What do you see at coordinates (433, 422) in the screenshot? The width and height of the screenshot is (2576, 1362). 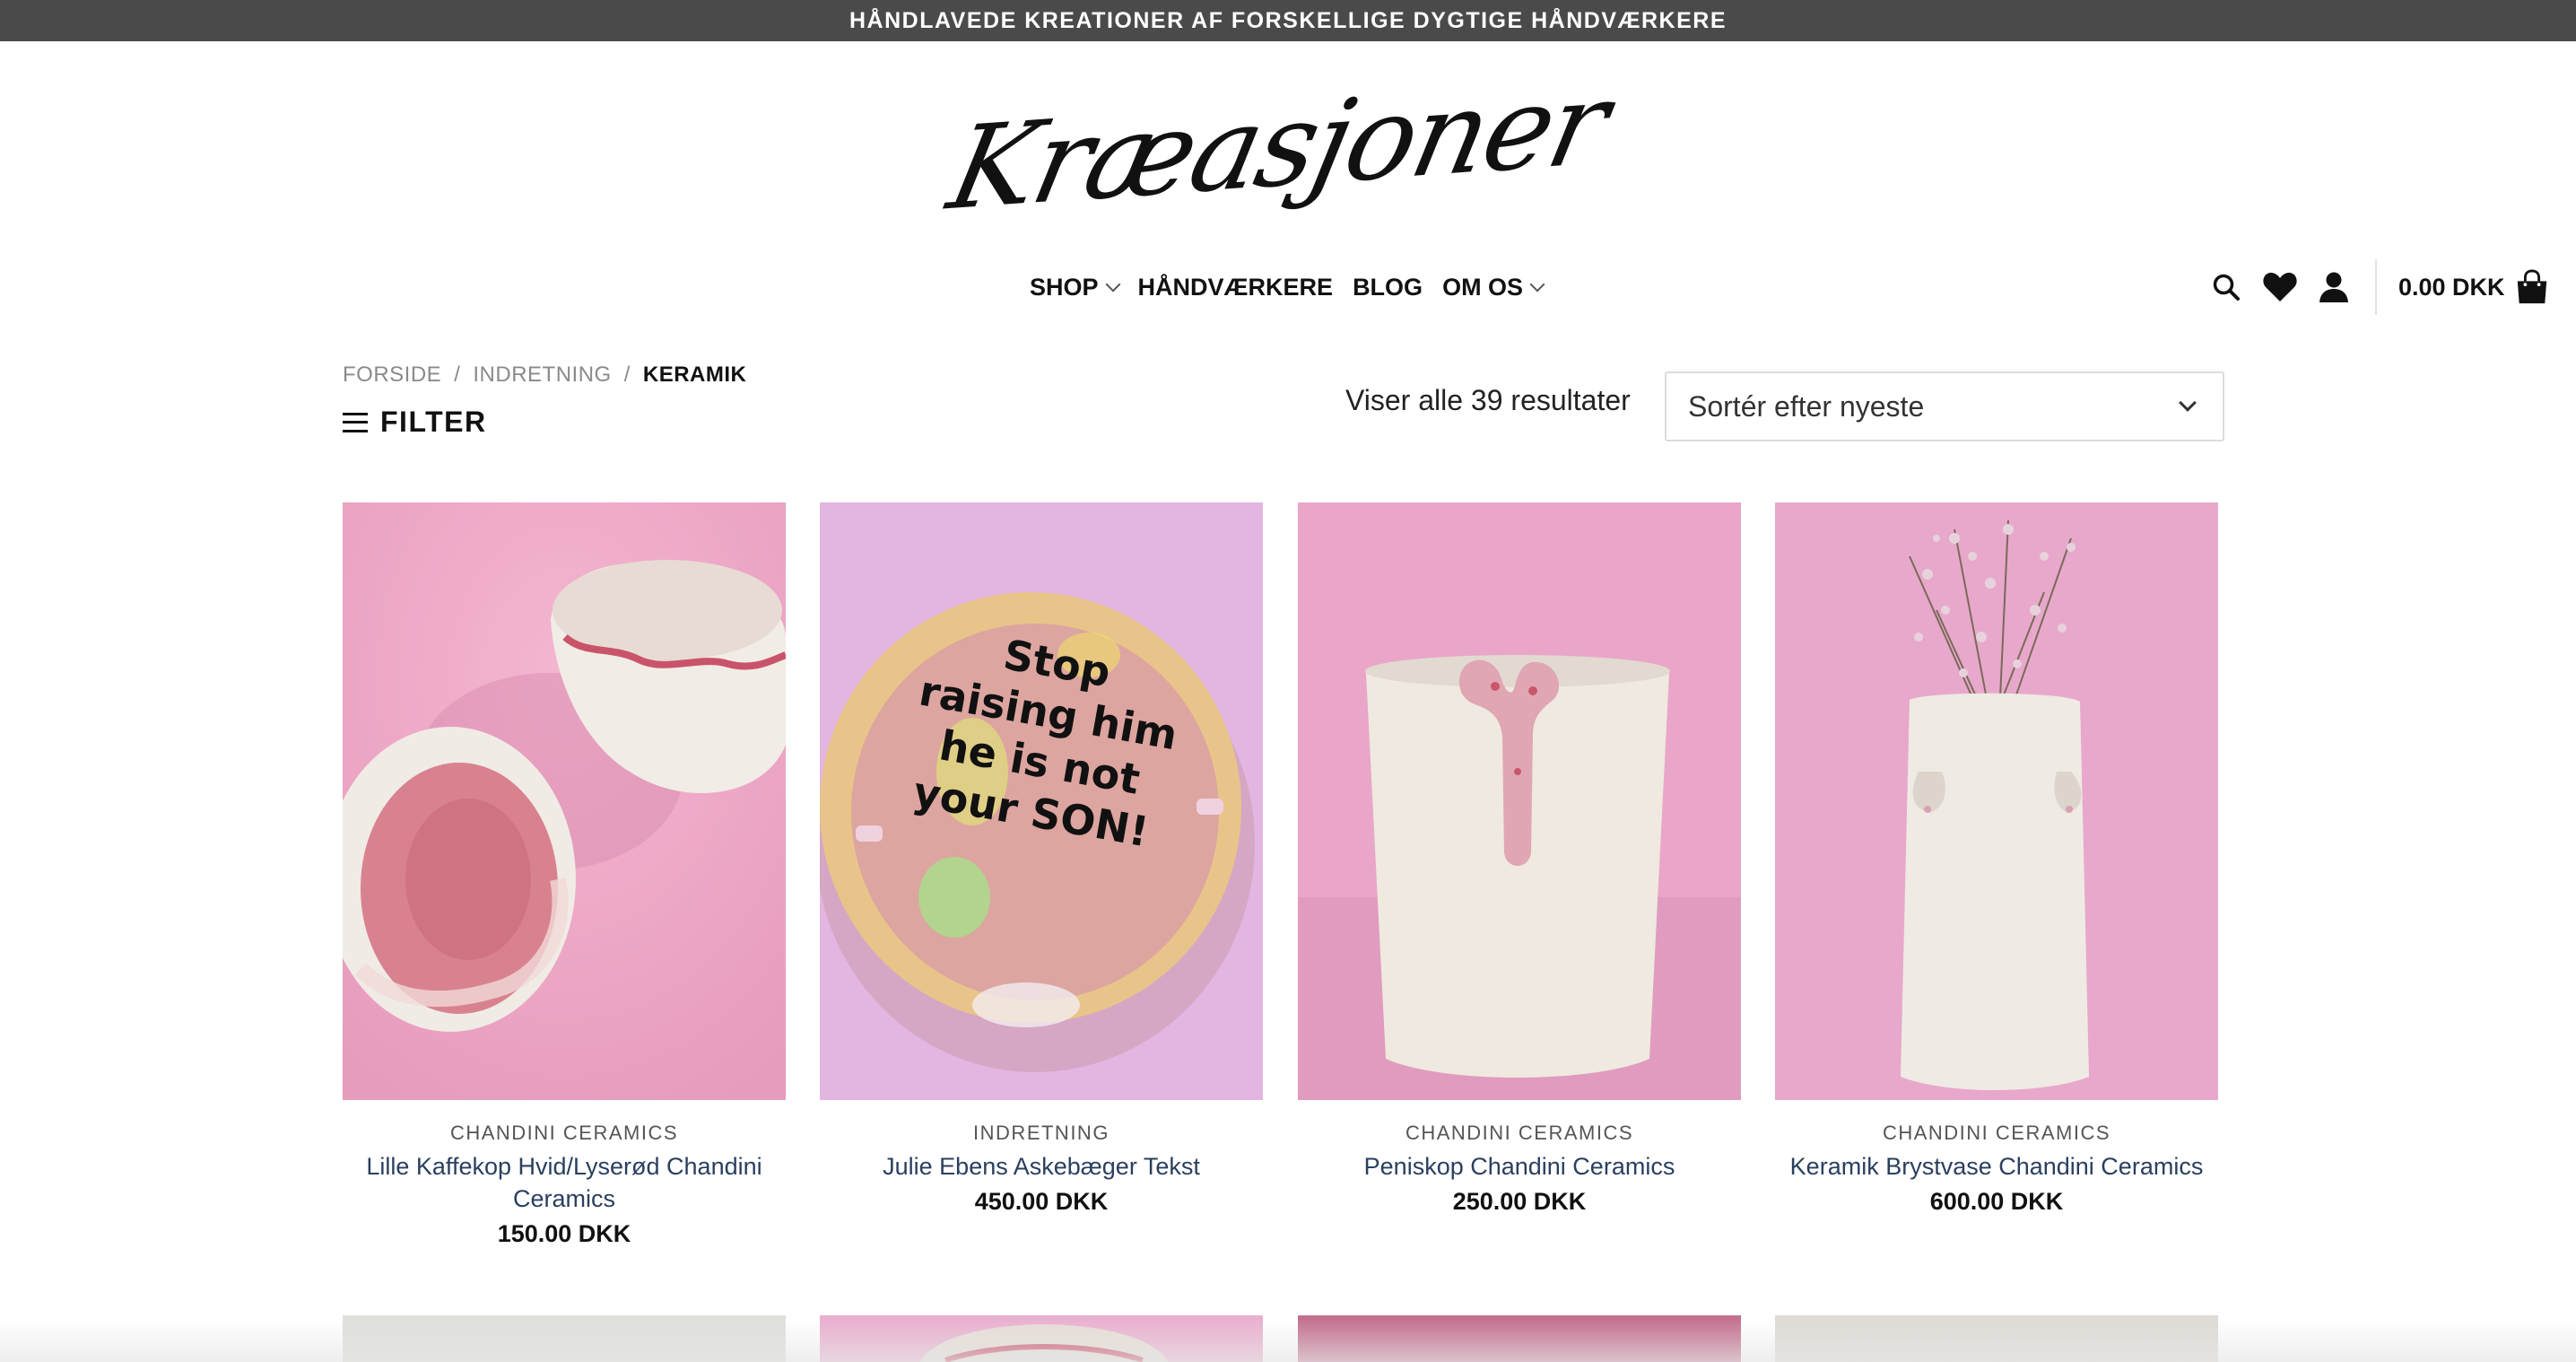 I see `filter-label: FILTER` at bounding box center [433, 422].